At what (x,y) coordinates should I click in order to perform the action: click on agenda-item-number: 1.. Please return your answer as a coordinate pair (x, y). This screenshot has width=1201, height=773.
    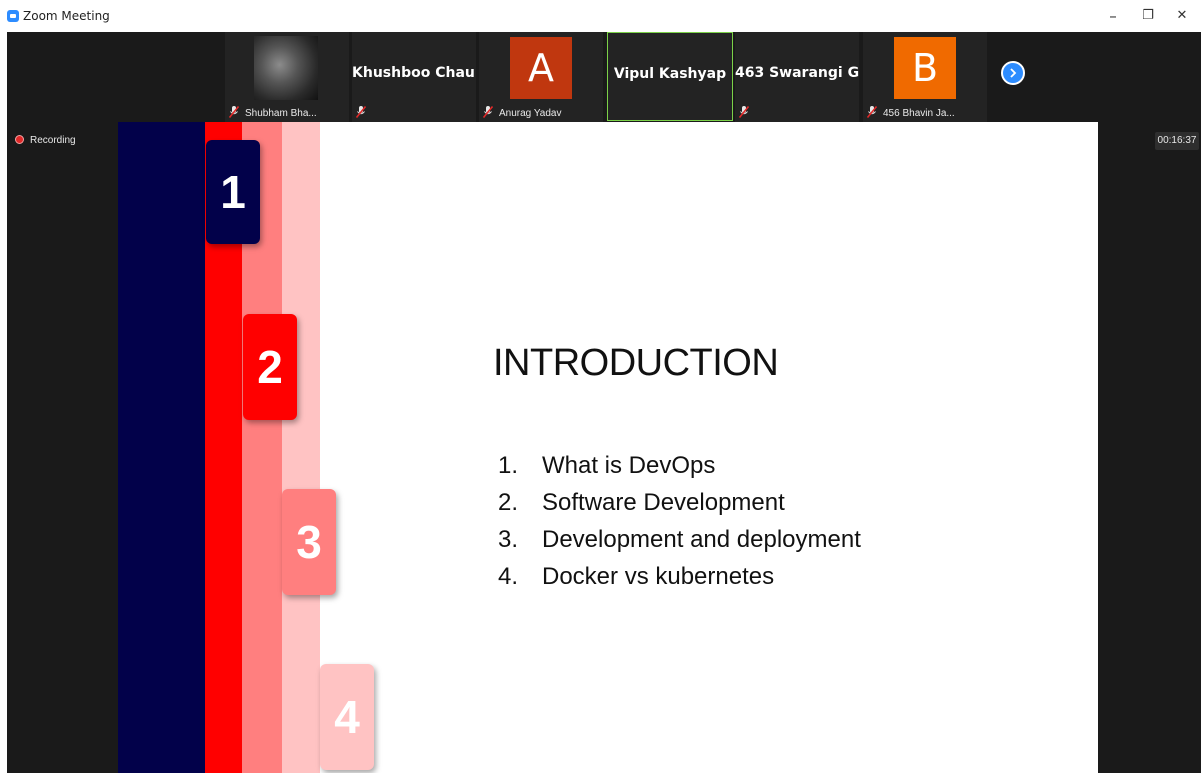
    Looking at the image, I should click on (508, 465).